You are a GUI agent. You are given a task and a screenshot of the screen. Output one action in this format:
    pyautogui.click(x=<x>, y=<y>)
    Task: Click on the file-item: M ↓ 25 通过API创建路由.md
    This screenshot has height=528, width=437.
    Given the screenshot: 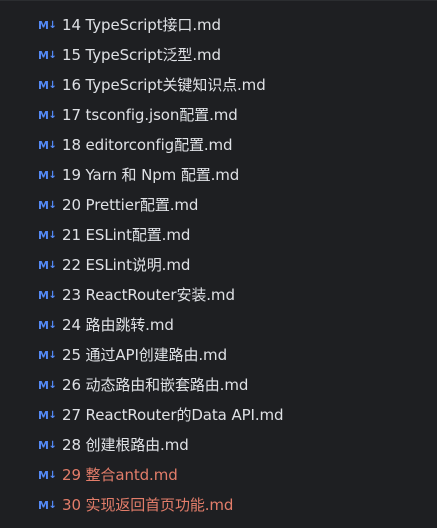 What is the action you would take?
    pyautogui.click(x=218, y=355)
    